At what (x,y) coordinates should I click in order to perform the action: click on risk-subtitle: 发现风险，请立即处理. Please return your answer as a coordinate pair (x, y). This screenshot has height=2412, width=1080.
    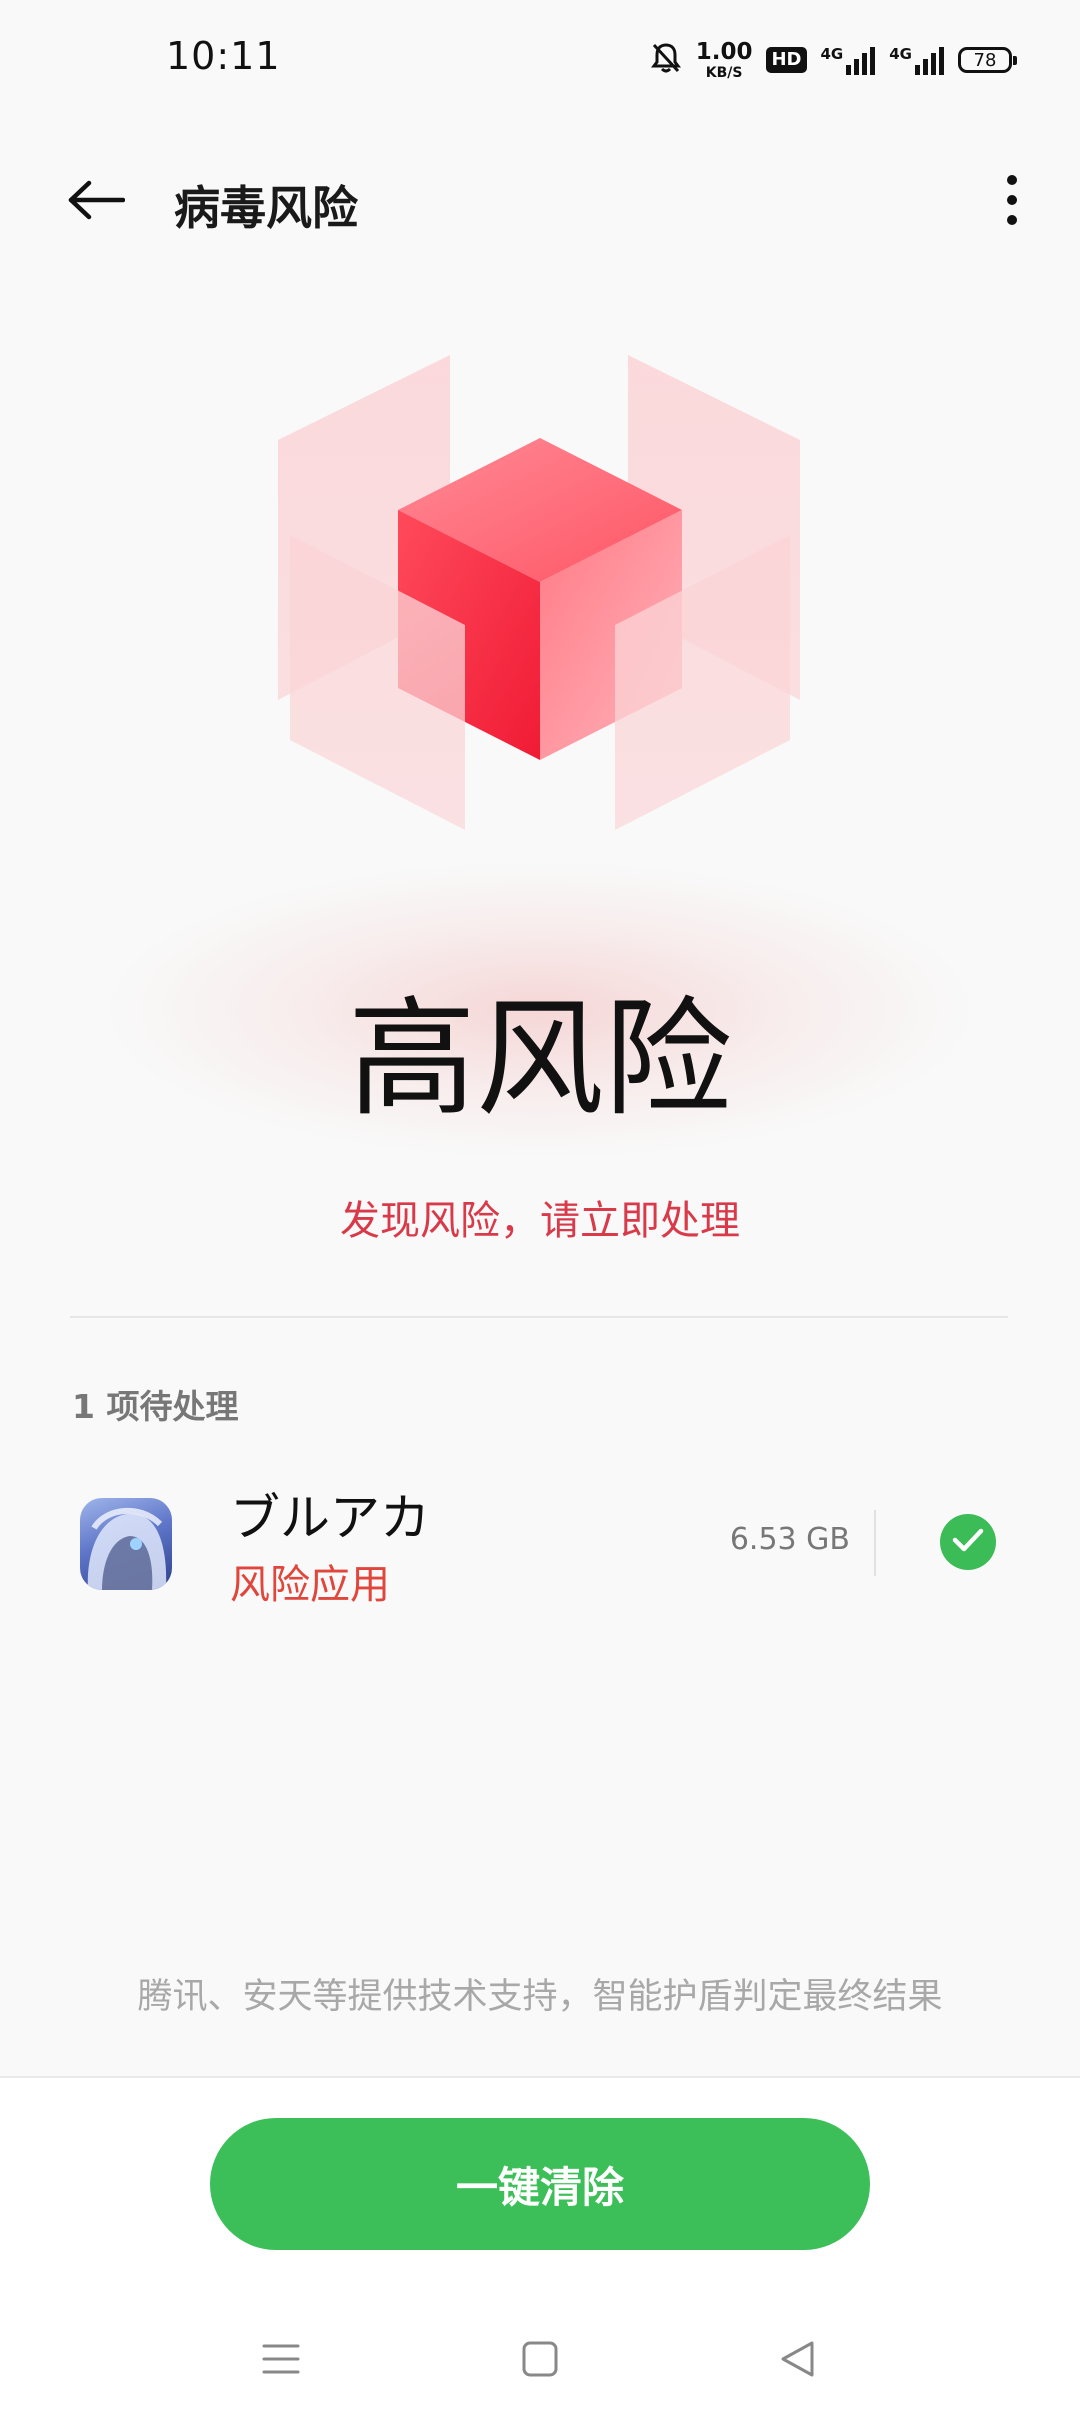
    Looking at the image, I should click on (540, 1221).